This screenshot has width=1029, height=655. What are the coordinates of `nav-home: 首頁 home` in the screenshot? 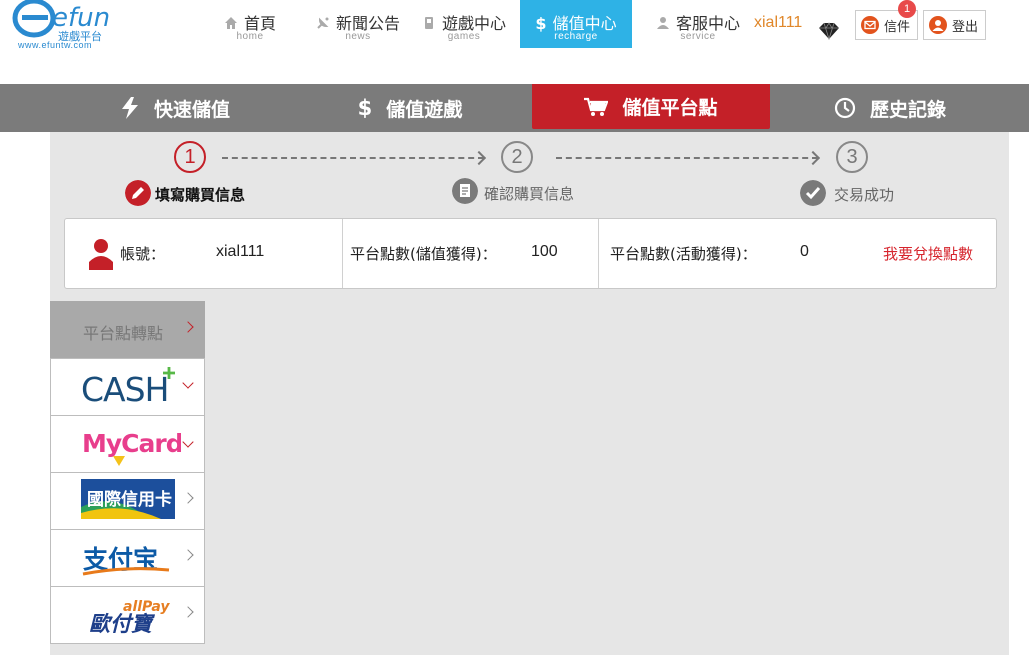 It's located at (250, 24).